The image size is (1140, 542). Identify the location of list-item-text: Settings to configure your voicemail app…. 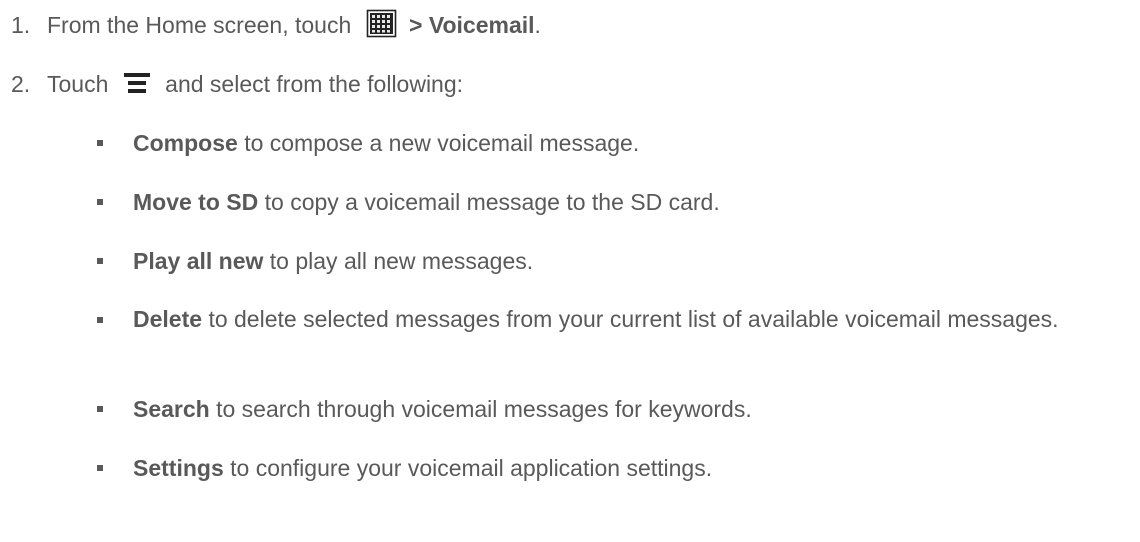
(628, 468).